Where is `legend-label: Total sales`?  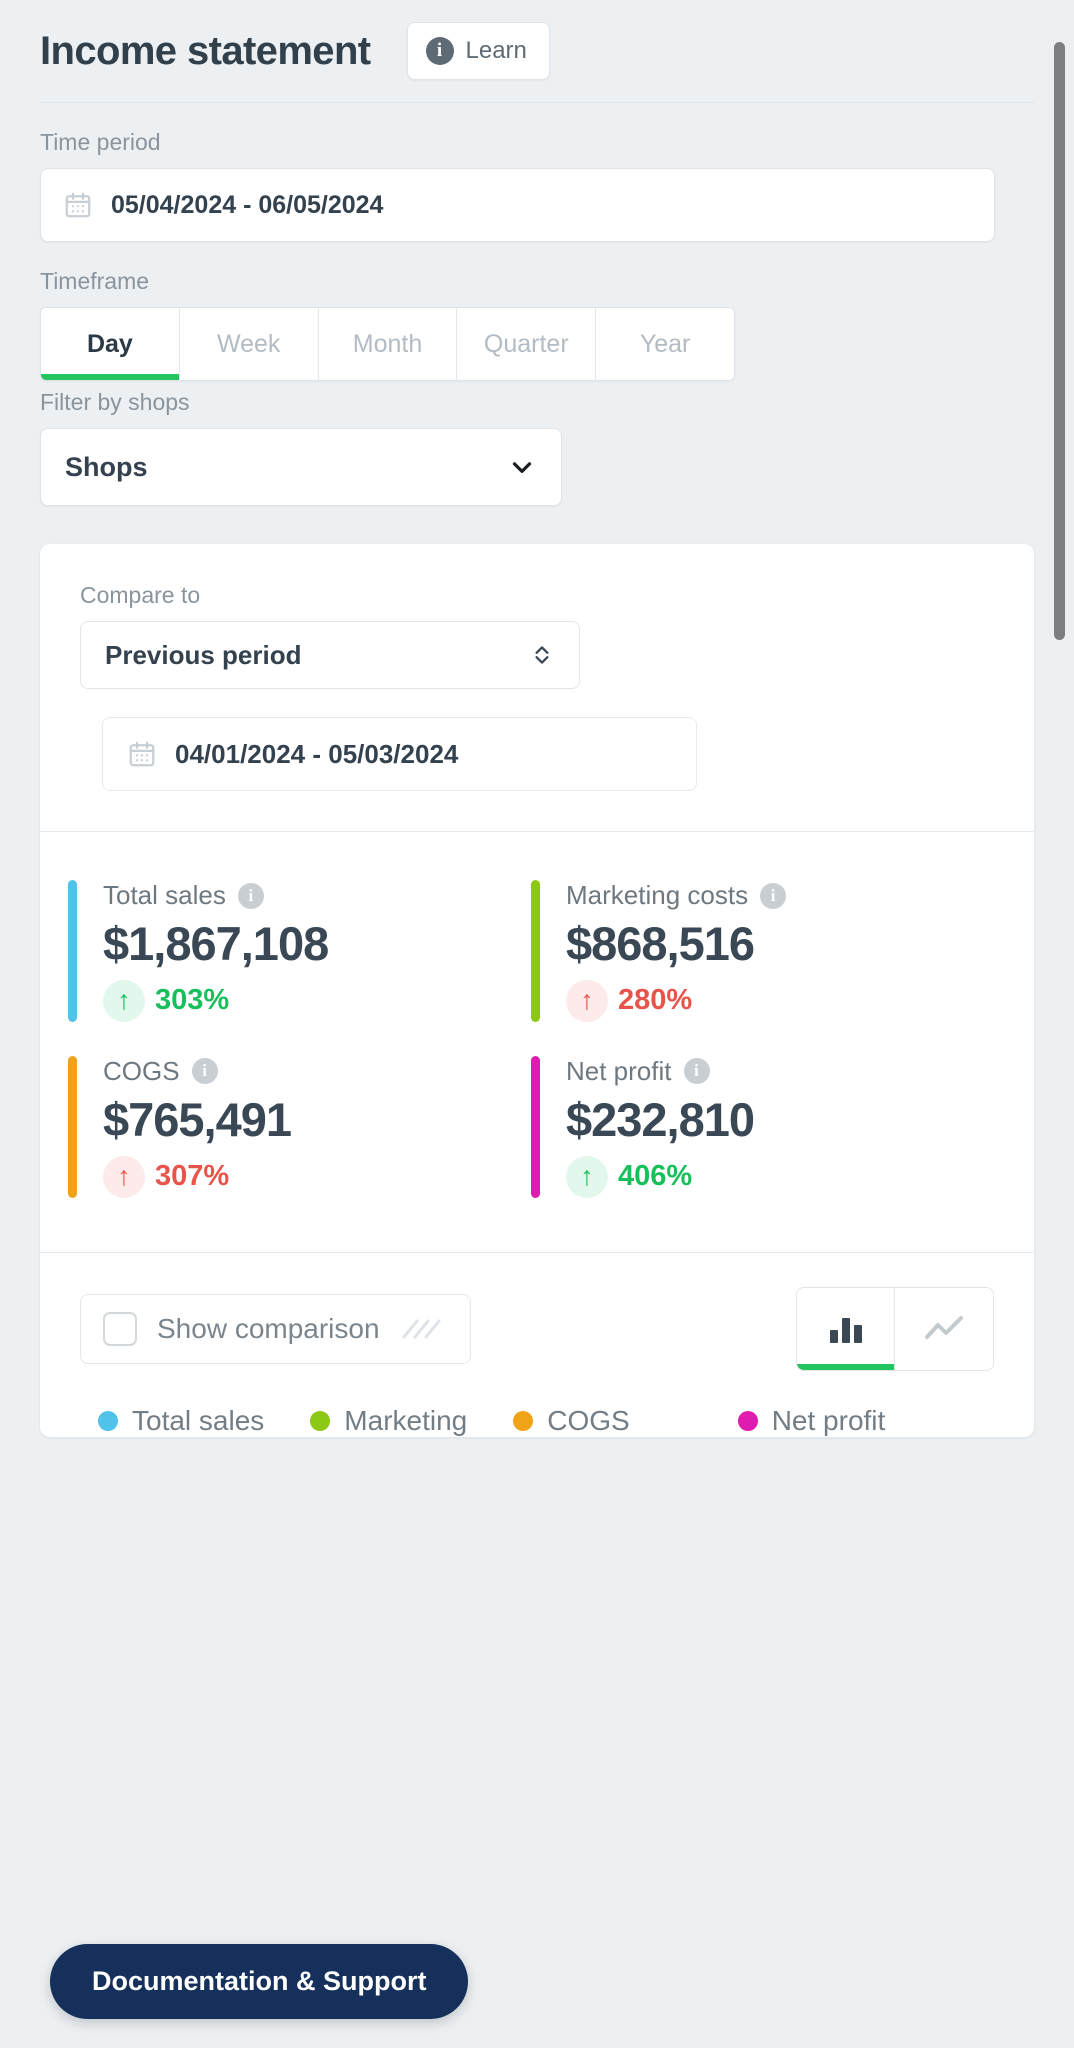
legend-label: Total sales is located at coordinates (198, 1420).